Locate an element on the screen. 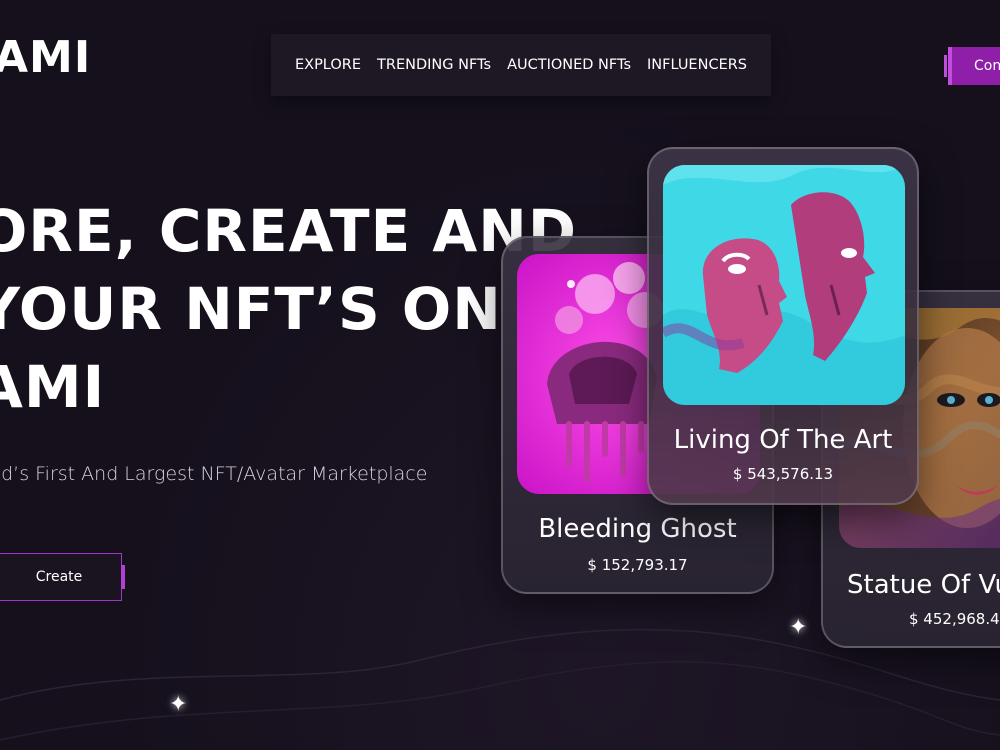 The height and width of the screenshot is (750, 1000). brand-logo: AMI is located at coordinates (45, 58).